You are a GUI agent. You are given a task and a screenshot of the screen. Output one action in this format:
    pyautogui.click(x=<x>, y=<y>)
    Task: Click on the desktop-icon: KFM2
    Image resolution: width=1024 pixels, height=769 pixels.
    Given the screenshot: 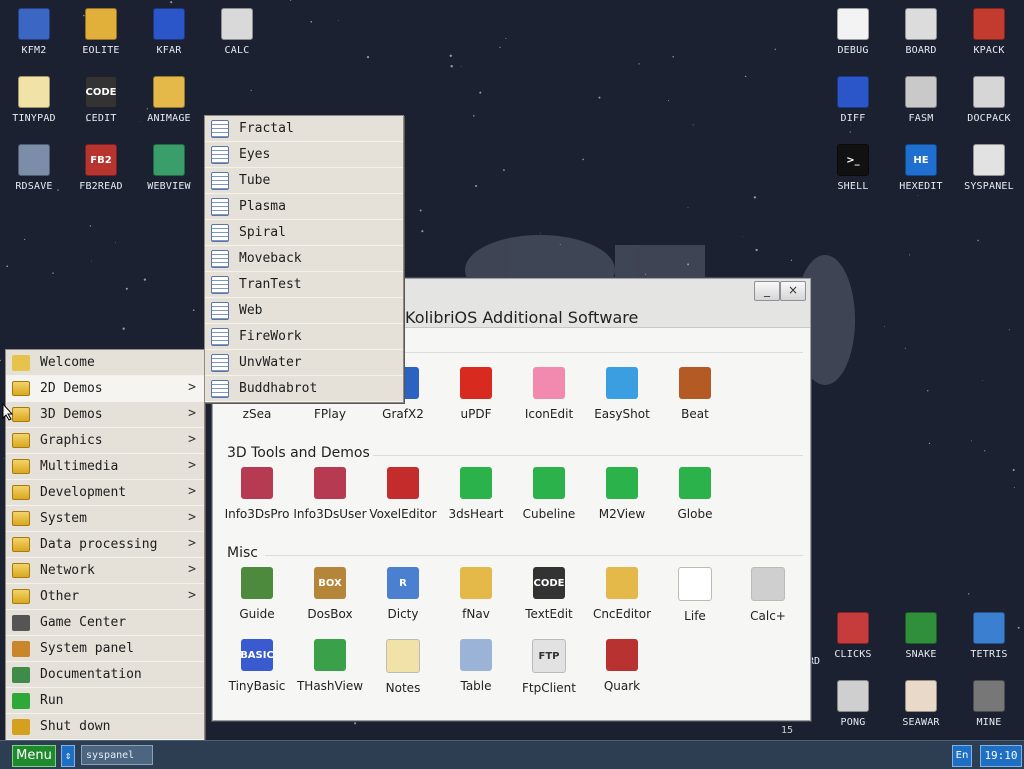 What is the action you would take?
    pyautogui.click(x=34, y=33)
    